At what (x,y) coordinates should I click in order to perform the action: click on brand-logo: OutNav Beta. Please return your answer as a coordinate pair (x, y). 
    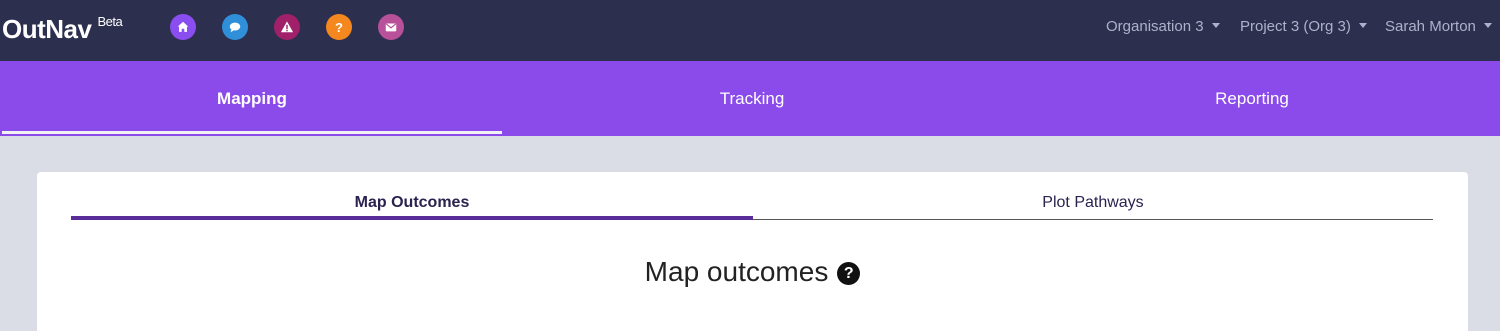
    Looking at the image, I should click on (62, 29).